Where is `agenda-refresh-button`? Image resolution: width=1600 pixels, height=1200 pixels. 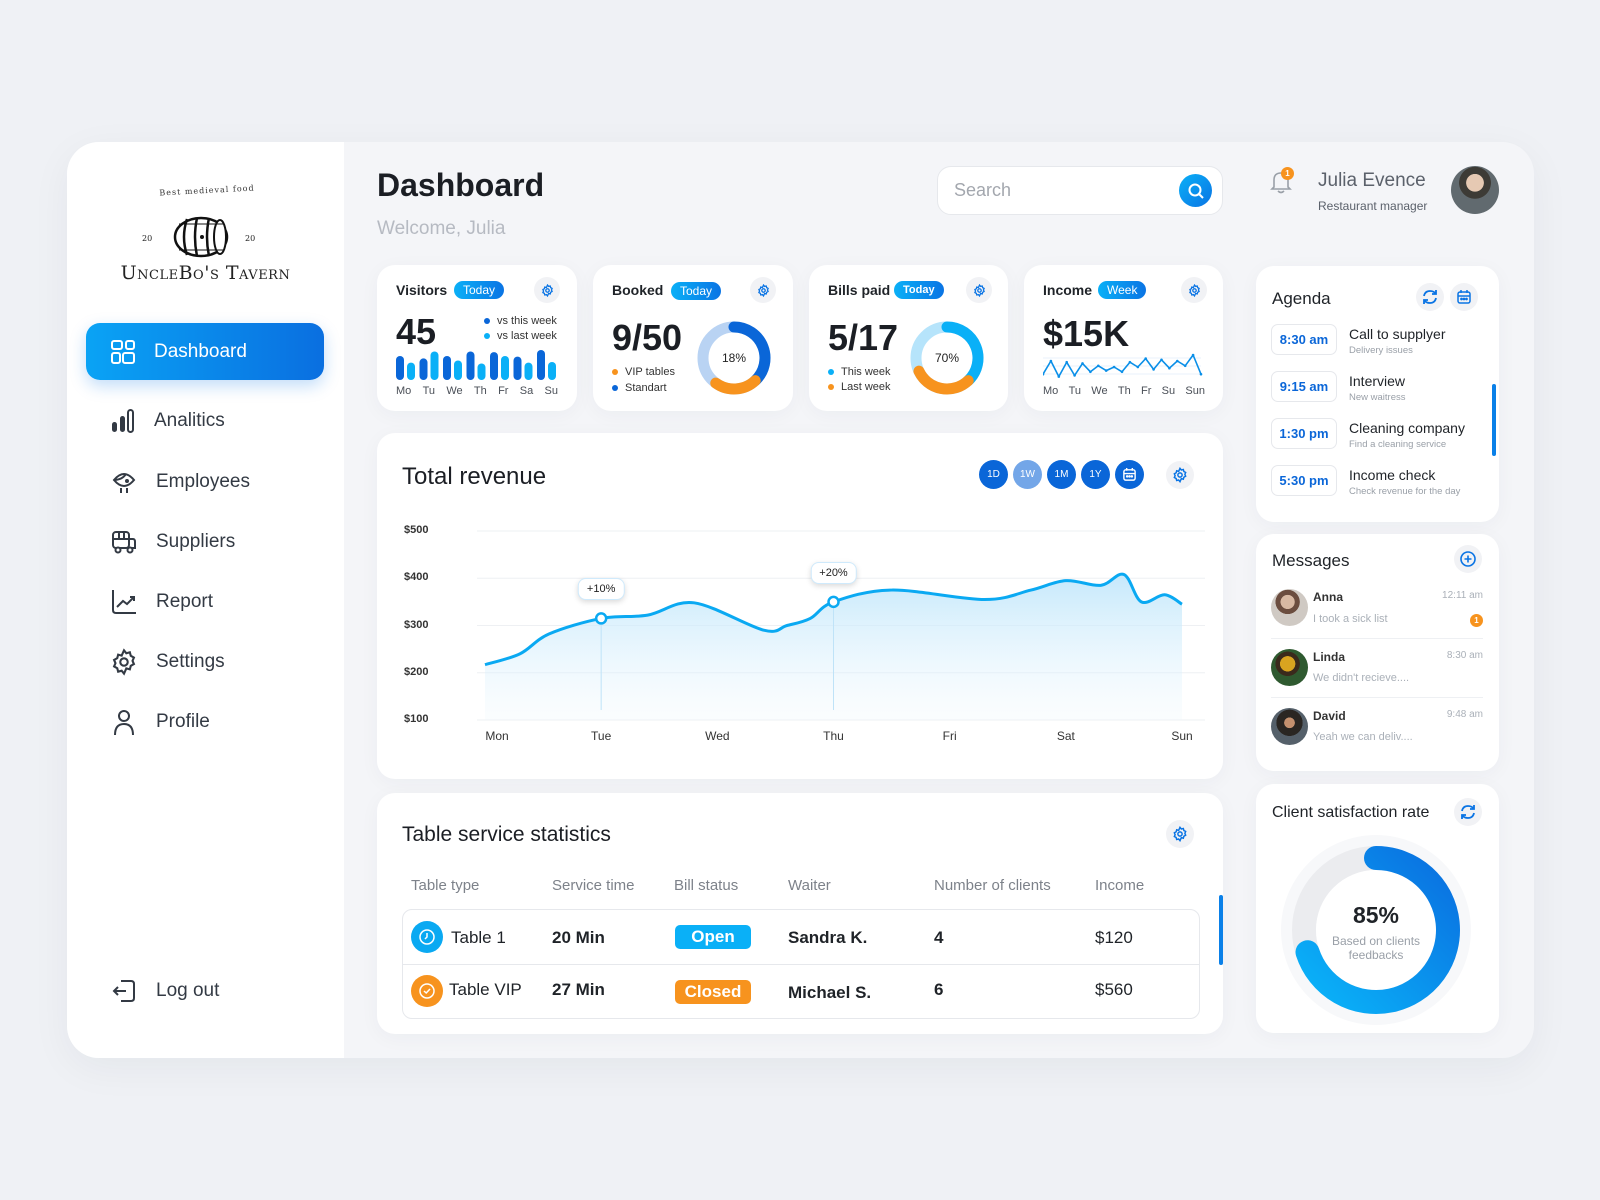
agenda-refresh-button is located at coordinates (1430, 297).